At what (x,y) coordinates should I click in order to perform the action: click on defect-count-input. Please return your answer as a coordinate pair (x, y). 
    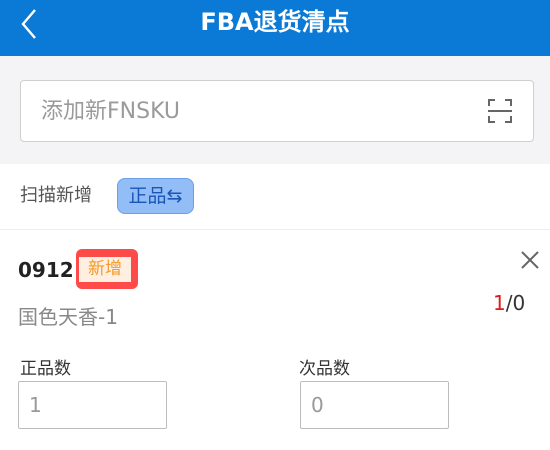
    Looking at the image, I should click on (374, 405).